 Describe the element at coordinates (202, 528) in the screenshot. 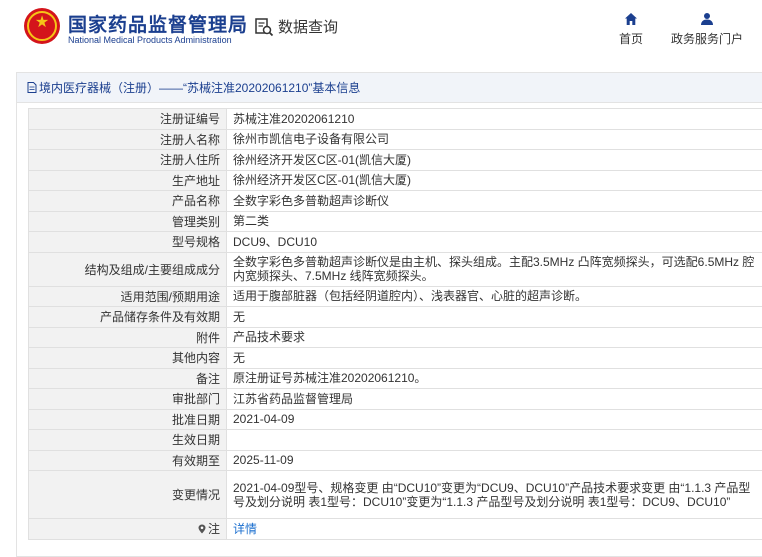

I see `pin-icon` at that location.